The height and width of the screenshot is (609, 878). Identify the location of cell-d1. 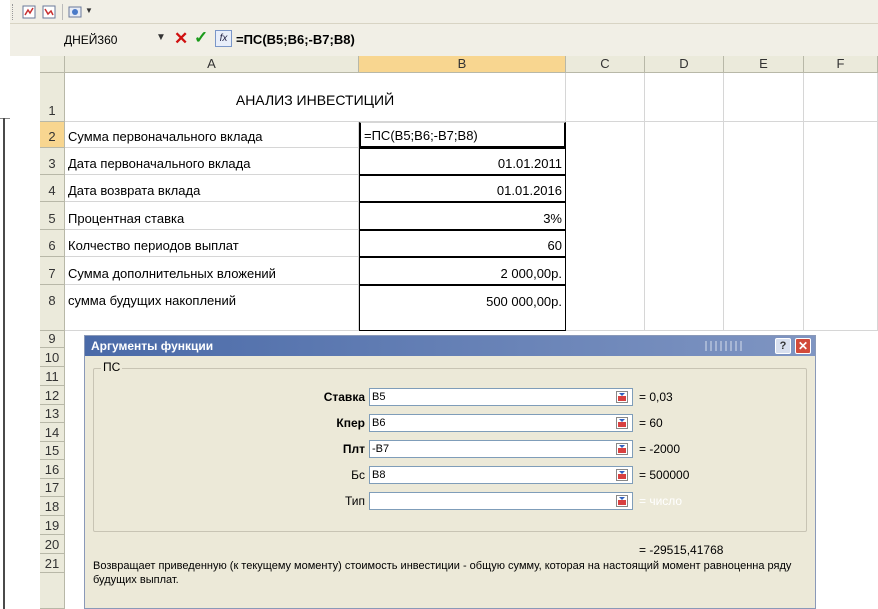
(684, 97).